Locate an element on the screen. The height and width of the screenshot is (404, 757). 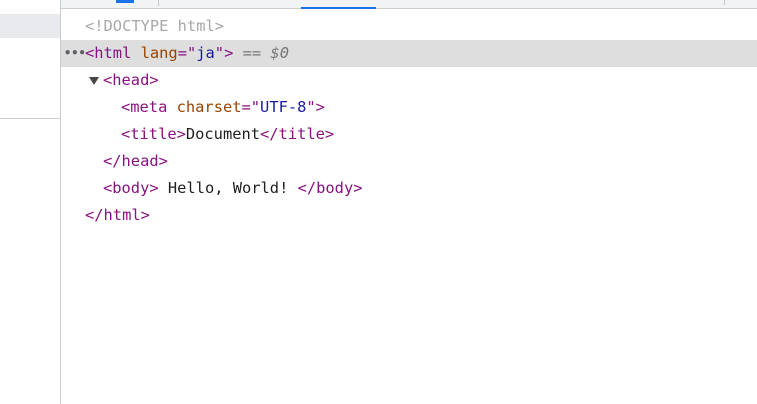
body-tag-open: <body> is located at coordinates (131, 188).